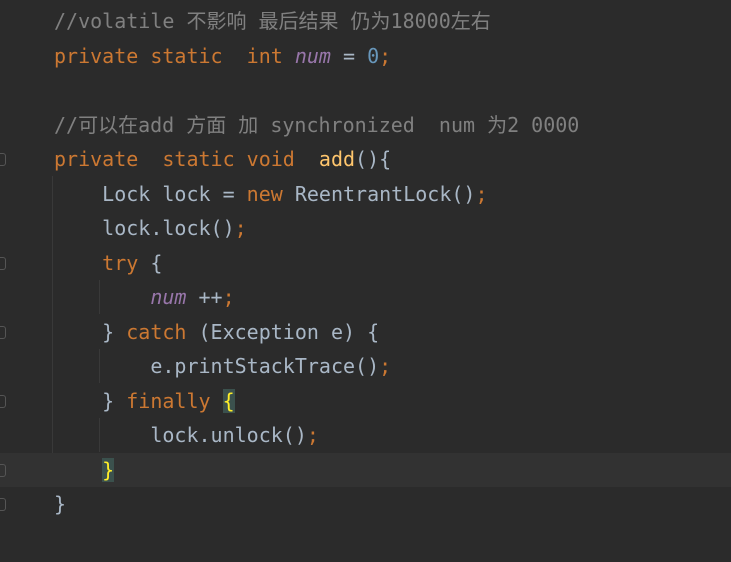 This screenshot has width=731, height=562. I want to click on code-text: e.printStackTrace();, so click(222, 366).